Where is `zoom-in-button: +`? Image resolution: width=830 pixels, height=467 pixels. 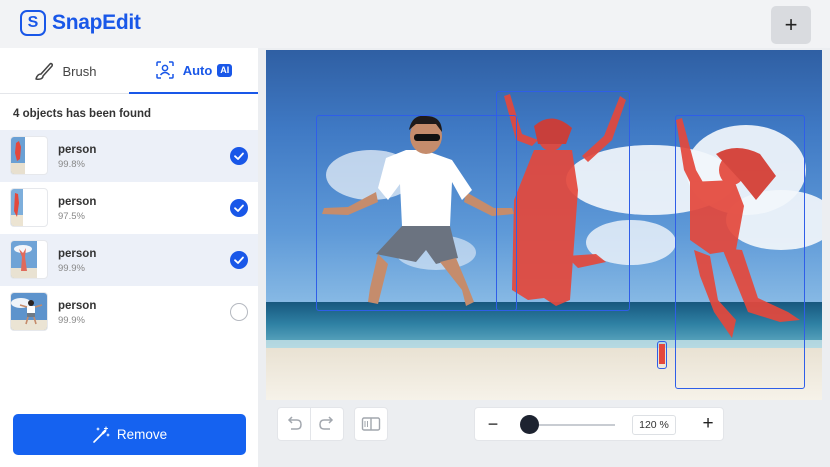
zoom-in-button: + is located at coordinates (708, 424).